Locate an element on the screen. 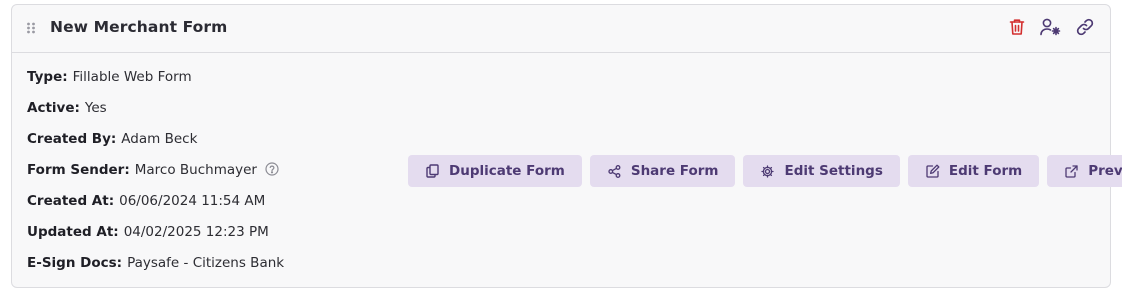 The image size is (1122, 296). detail-row-type: Type: Fillable Web Form is located at coordinates (155, 83).